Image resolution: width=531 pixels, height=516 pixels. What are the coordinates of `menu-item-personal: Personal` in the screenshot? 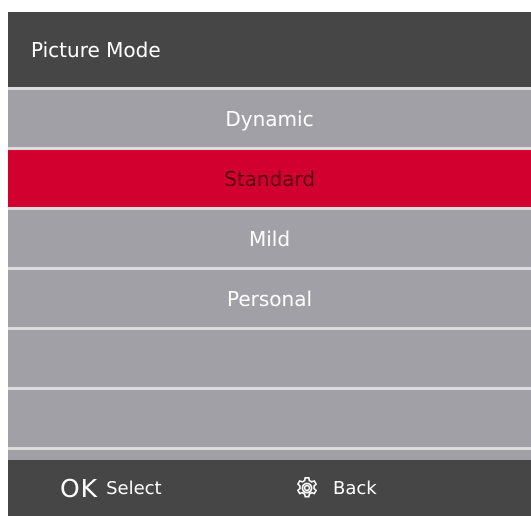 It's located at (269, 297).